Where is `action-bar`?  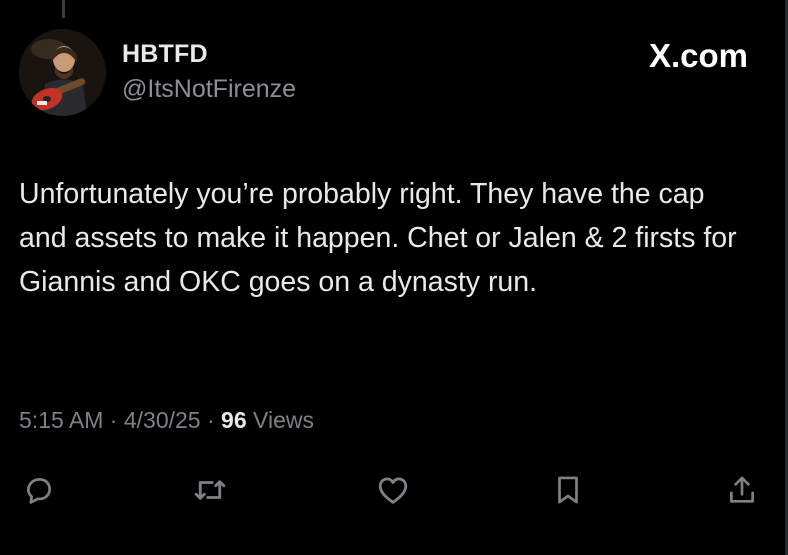 action-bar is located at coordinates (394, 490).